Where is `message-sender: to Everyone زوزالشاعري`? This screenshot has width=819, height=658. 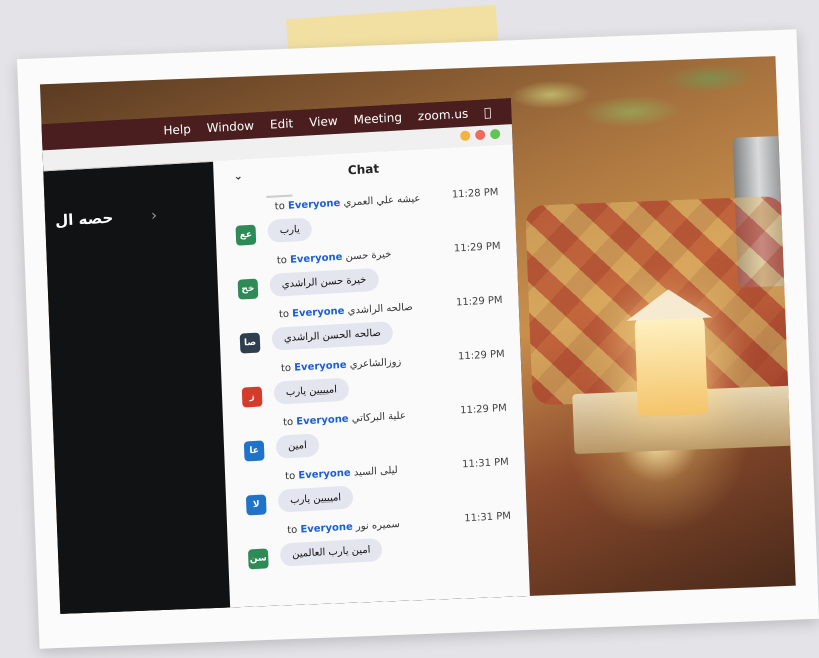
message-sender: to Everyone زوزالشاعري is located at coordinates (341, 366).